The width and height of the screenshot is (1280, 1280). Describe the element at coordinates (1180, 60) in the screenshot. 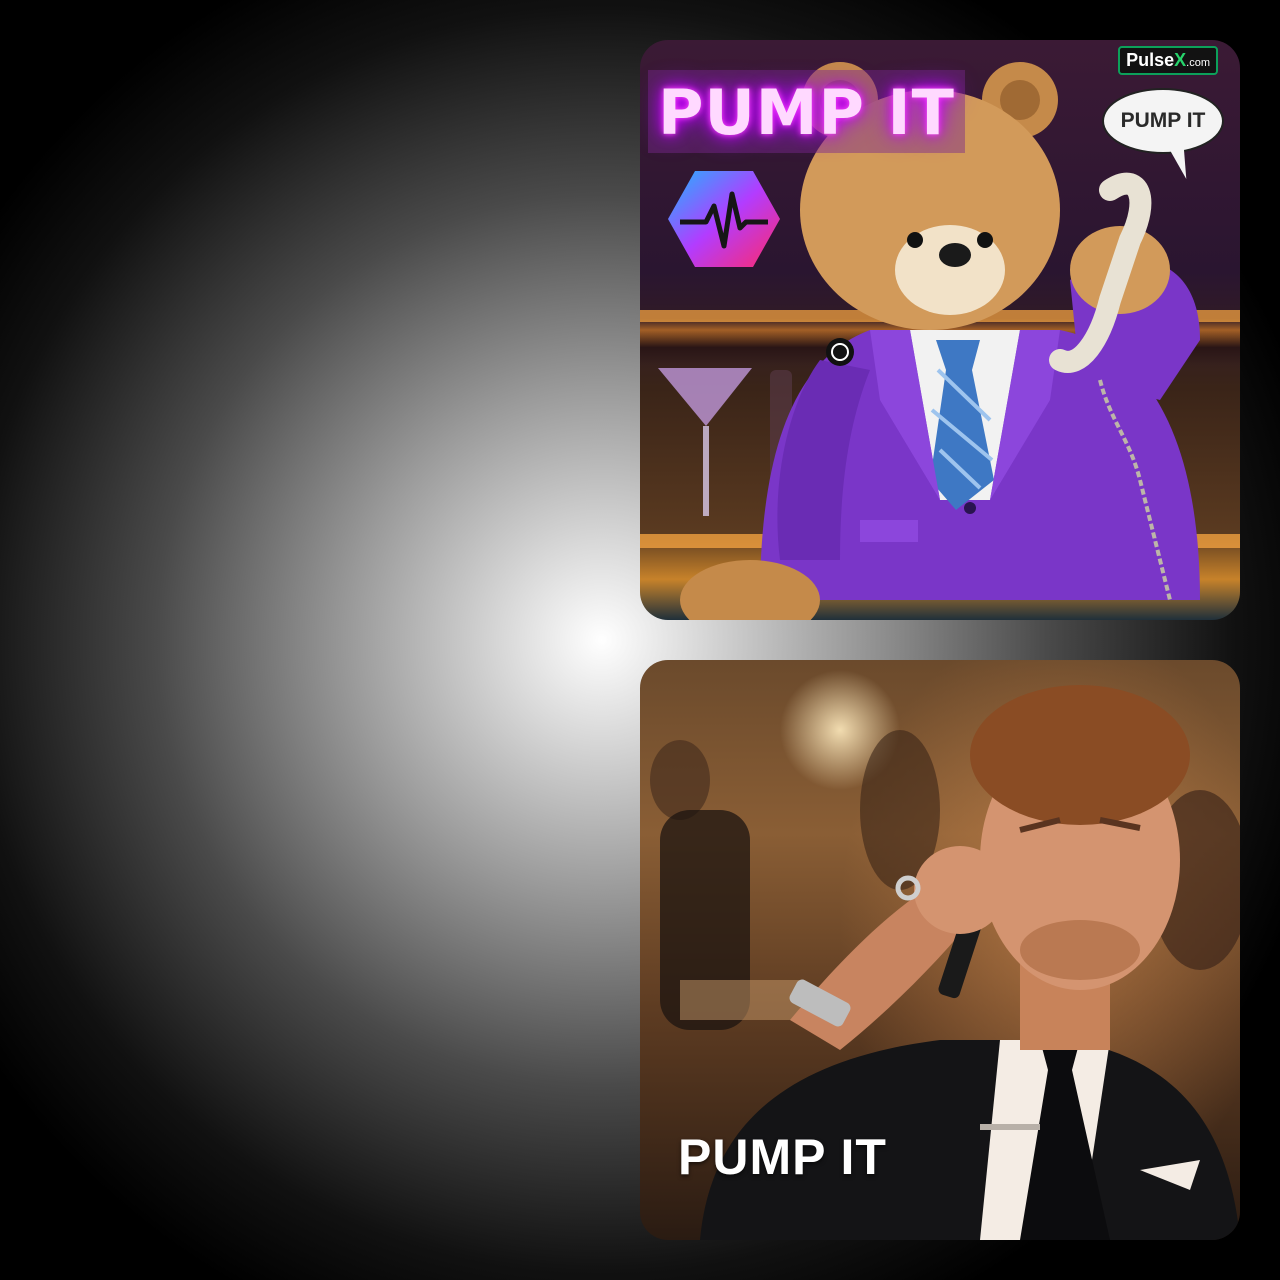

I see `brand-x: X` at that location.